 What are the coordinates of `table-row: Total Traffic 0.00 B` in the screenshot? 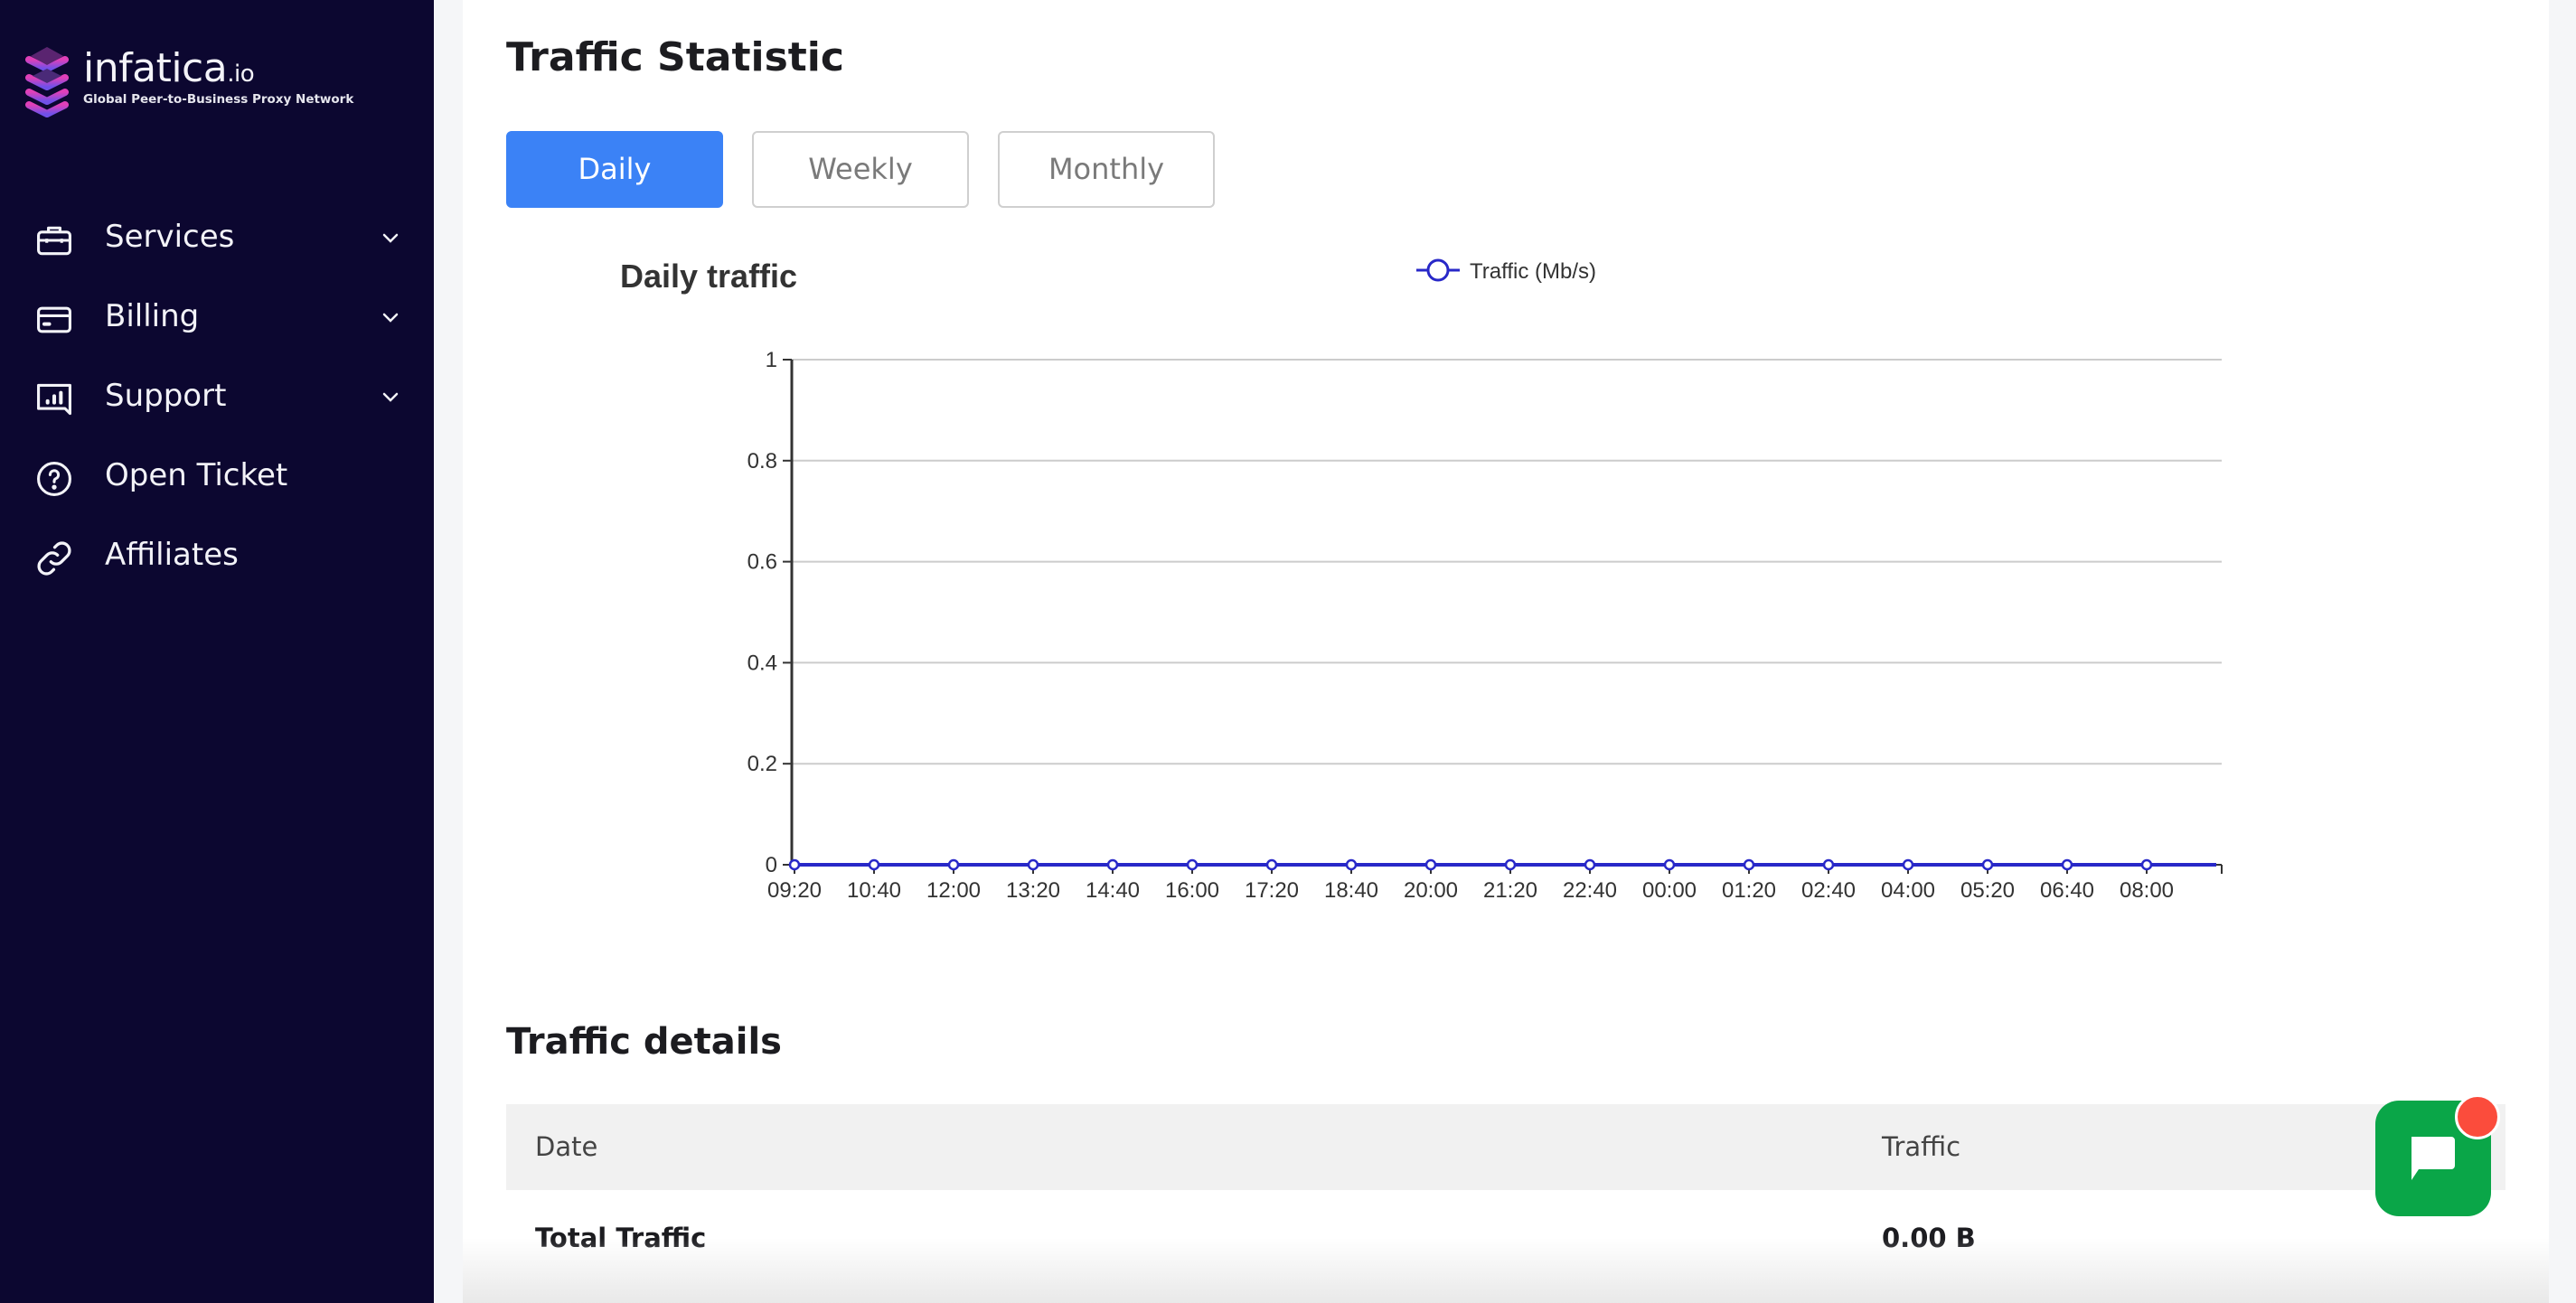 It's located at (1505, 1244).